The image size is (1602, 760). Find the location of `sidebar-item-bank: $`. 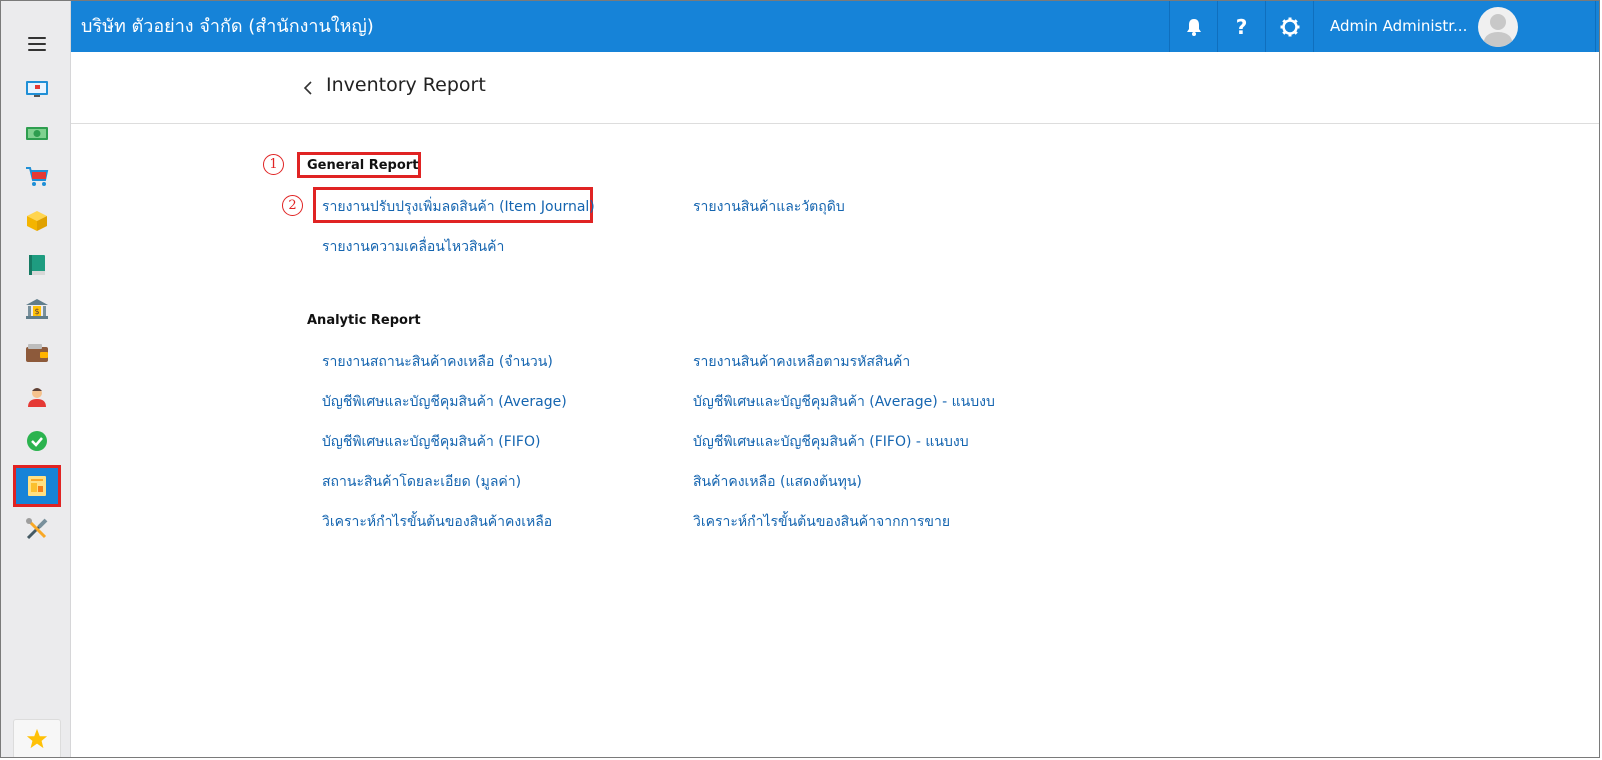

sidebar-item-bank: $ is located at coordinates (37, 309).